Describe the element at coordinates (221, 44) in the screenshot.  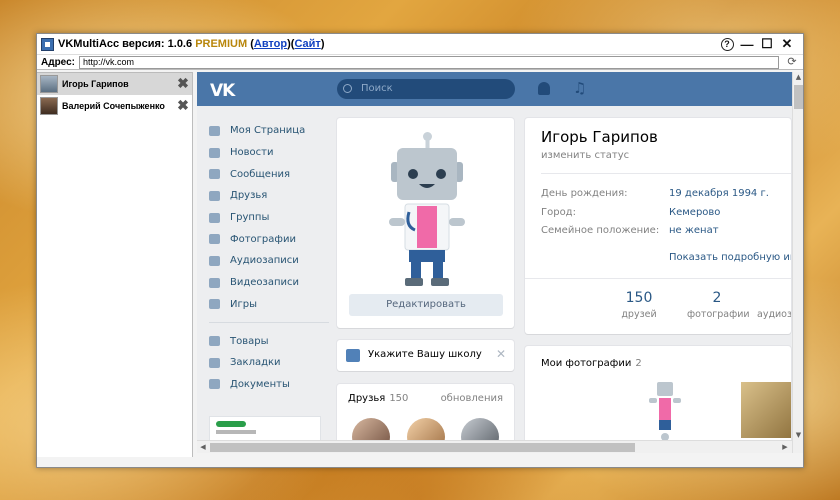
I see `premium-badge: PREMIUM` at that location.